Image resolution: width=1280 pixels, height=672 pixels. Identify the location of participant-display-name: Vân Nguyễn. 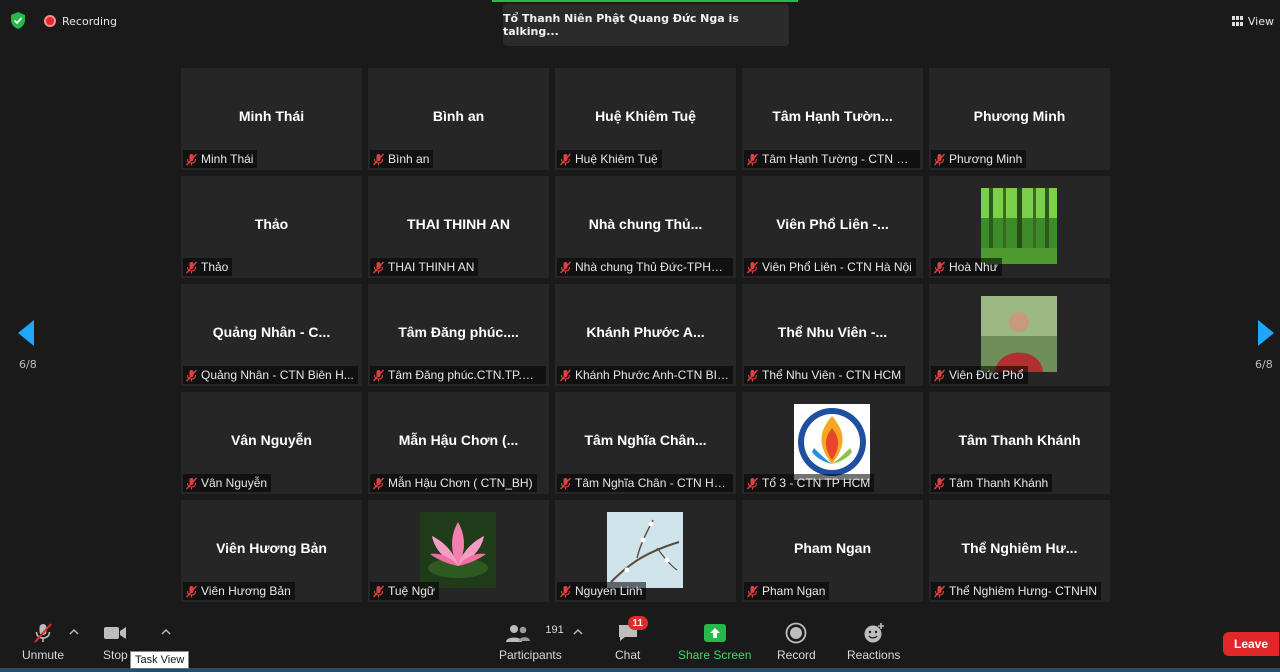
(271, 440).